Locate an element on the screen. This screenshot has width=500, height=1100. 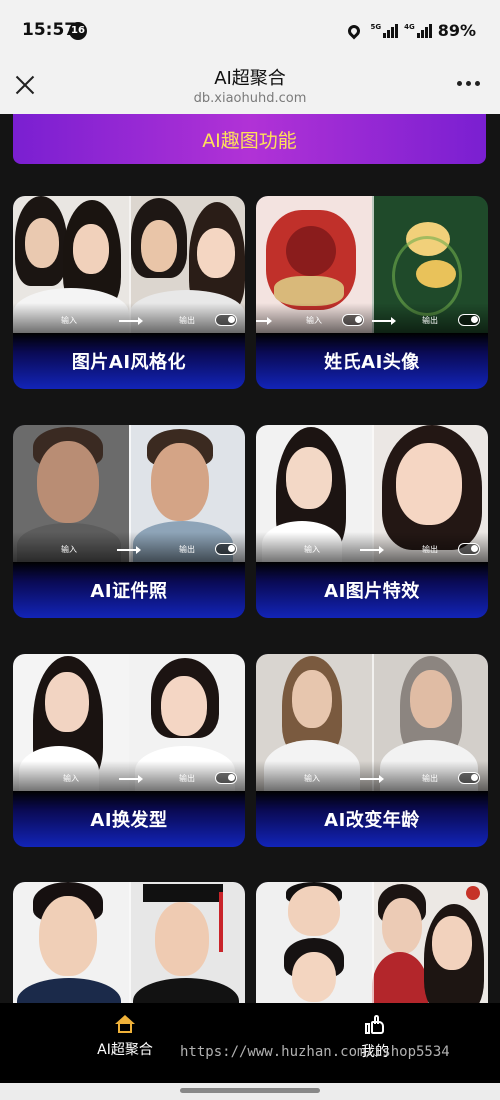
card-title-band: 图片AI风格化 is located at coordinates (129, 361).